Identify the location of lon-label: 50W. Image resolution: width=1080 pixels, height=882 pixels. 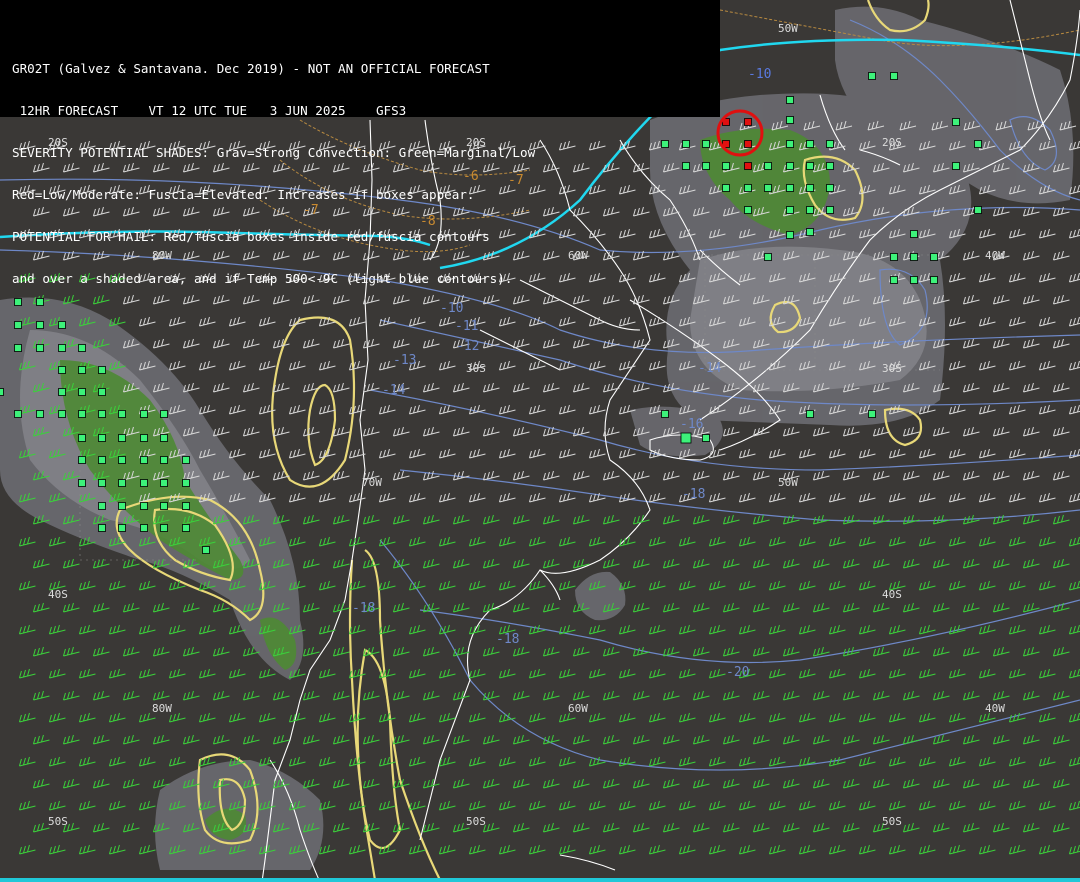
(788, 482).